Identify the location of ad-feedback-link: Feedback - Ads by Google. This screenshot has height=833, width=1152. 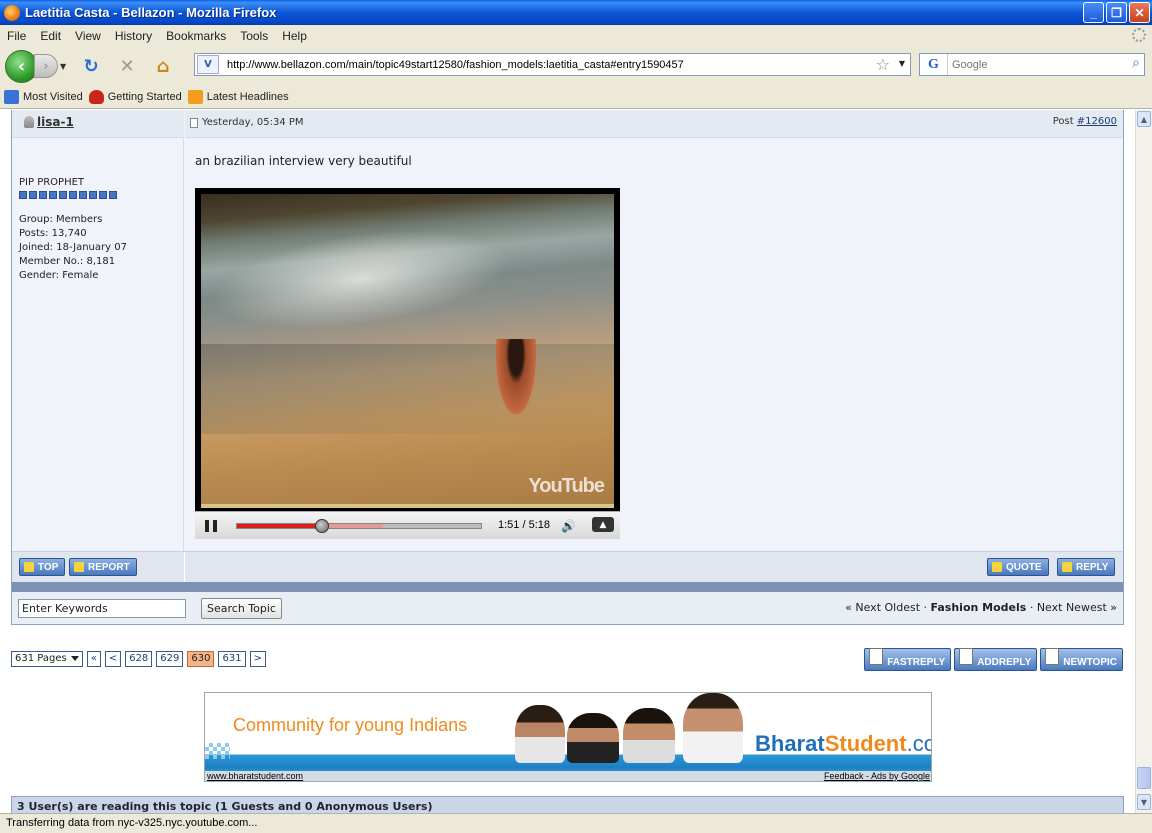
(877, 776).